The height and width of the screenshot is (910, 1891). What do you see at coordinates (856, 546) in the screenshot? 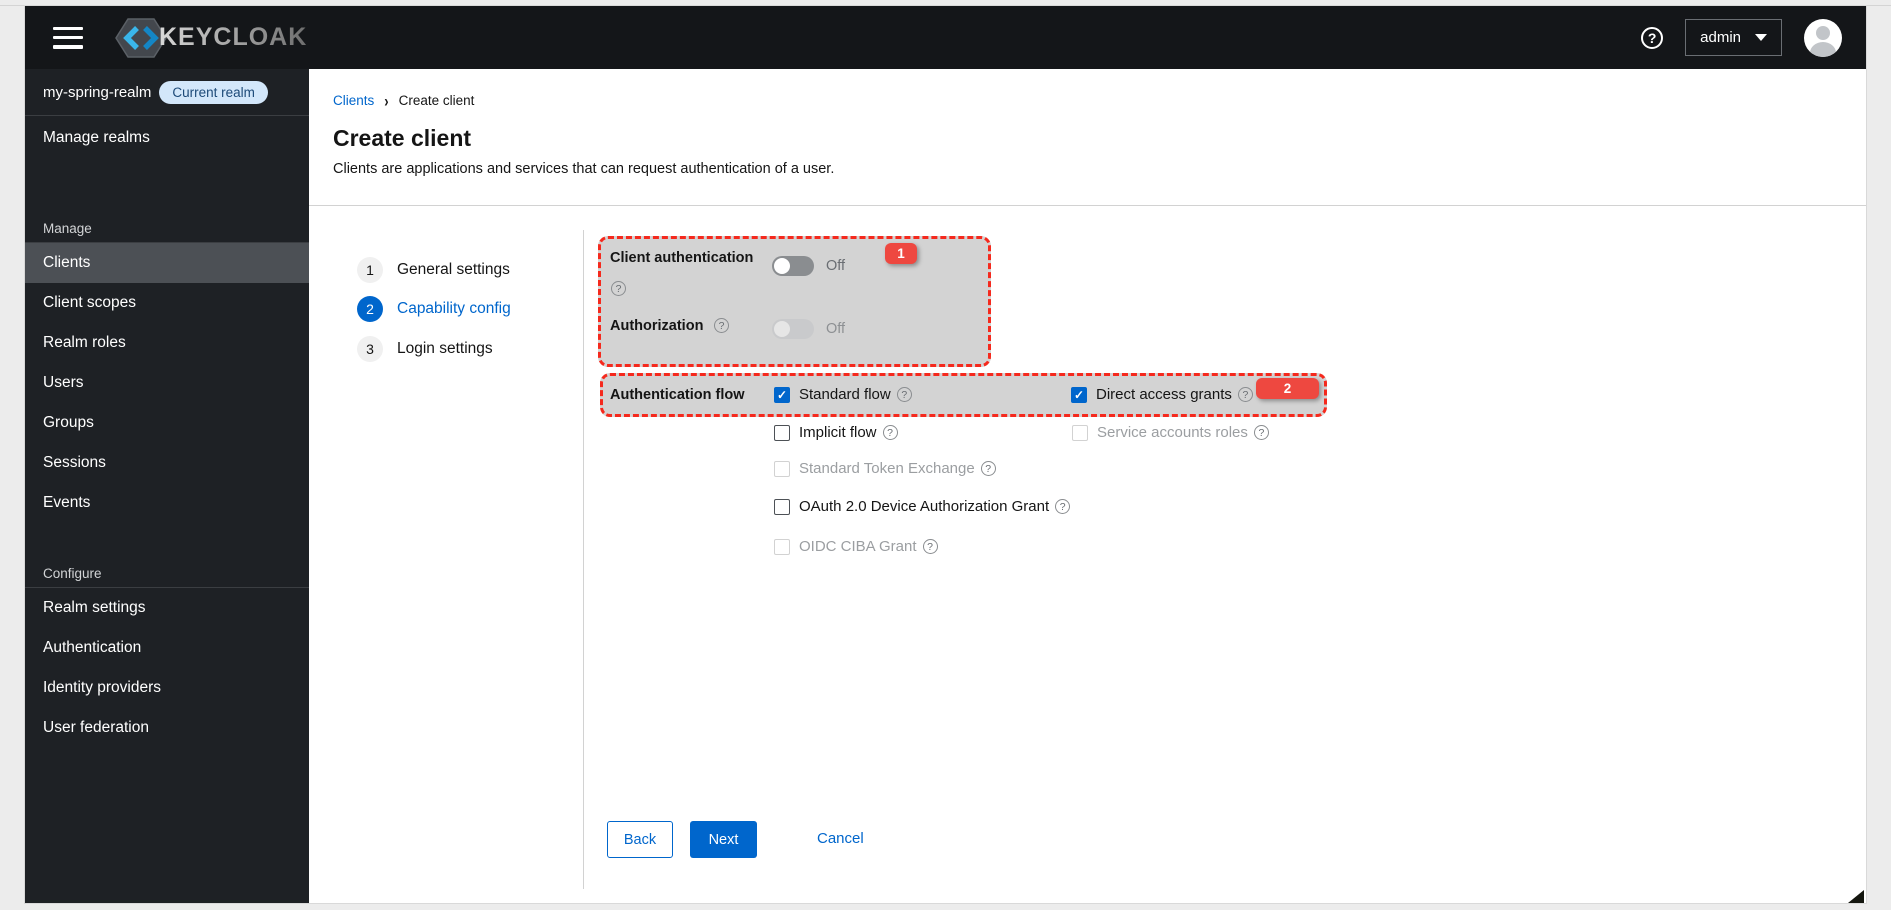
I see `checkbox-oidc-ciba-grant: OIDC CIBA Grant ?` at bounding box center [856, 546].